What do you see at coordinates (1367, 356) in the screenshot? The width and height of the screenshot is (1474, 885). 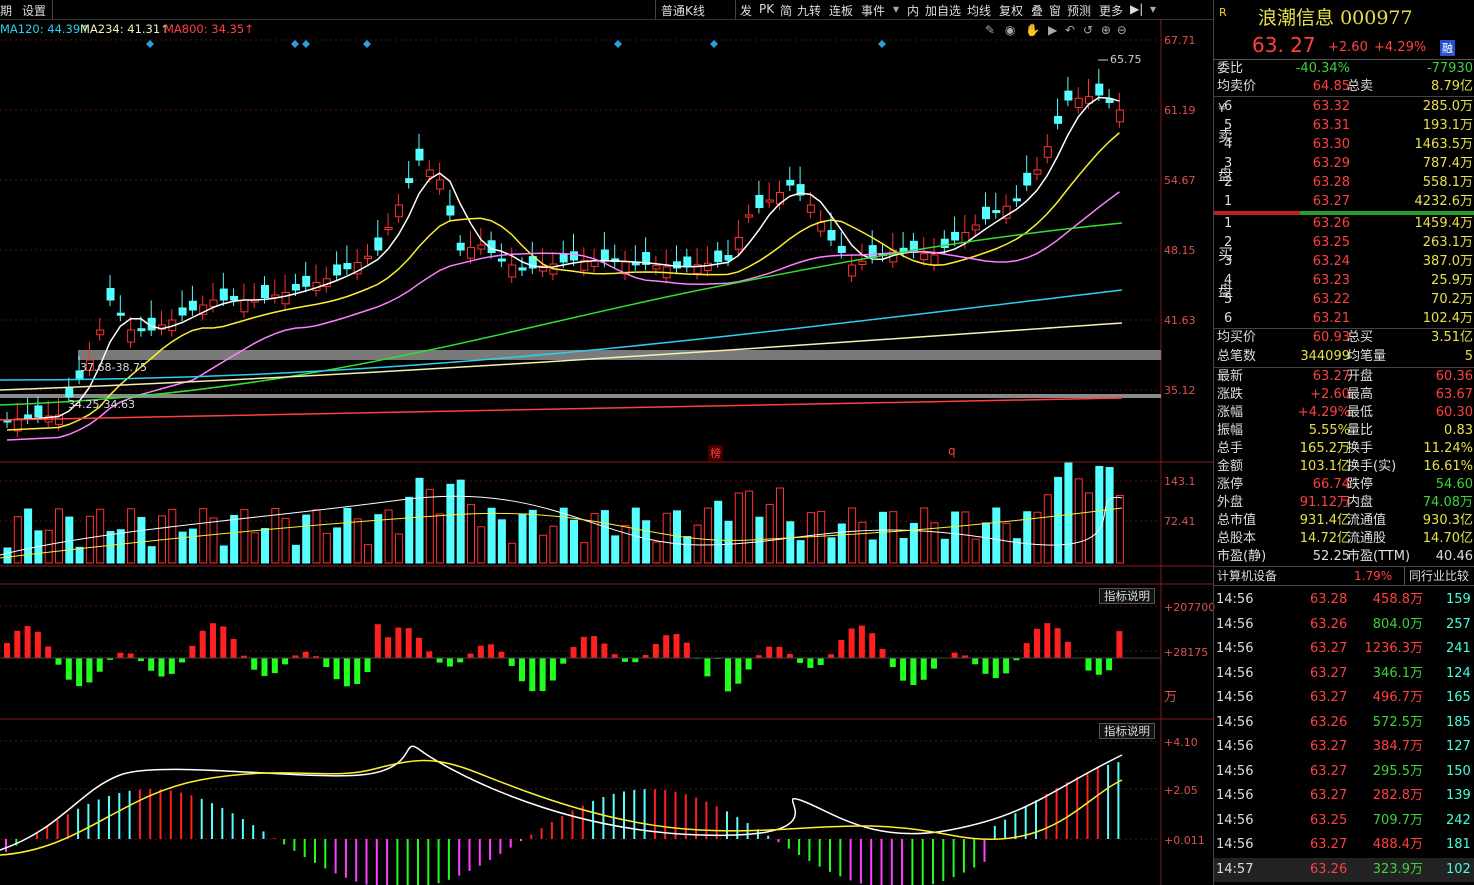 I see `avg-lot-label: 均笔量` at bounding box center [1367, 356].